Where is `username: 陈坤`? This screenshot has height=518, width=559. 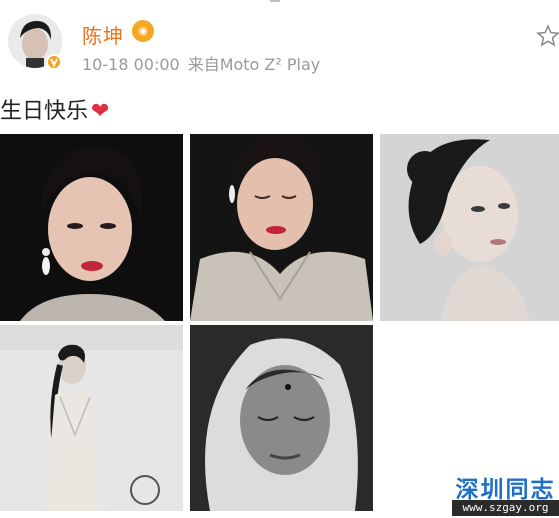
username: 陈坤 is located at coordinates (103, 34).